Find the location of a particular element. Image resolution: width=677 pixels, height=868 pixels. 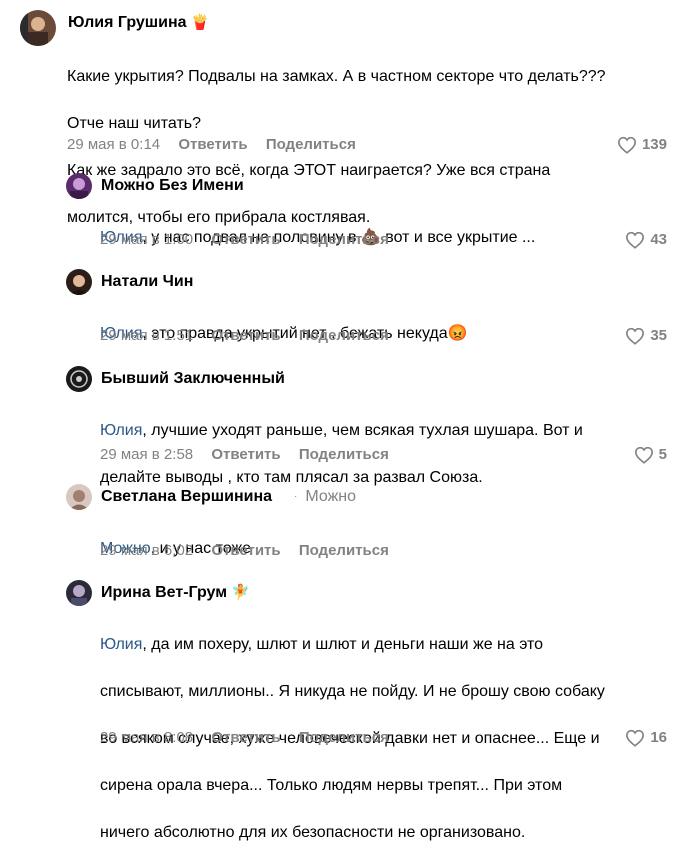

comment-meta: 29 мая в 1:51 Ответить Поделиться is located at coordinates (244, 336).